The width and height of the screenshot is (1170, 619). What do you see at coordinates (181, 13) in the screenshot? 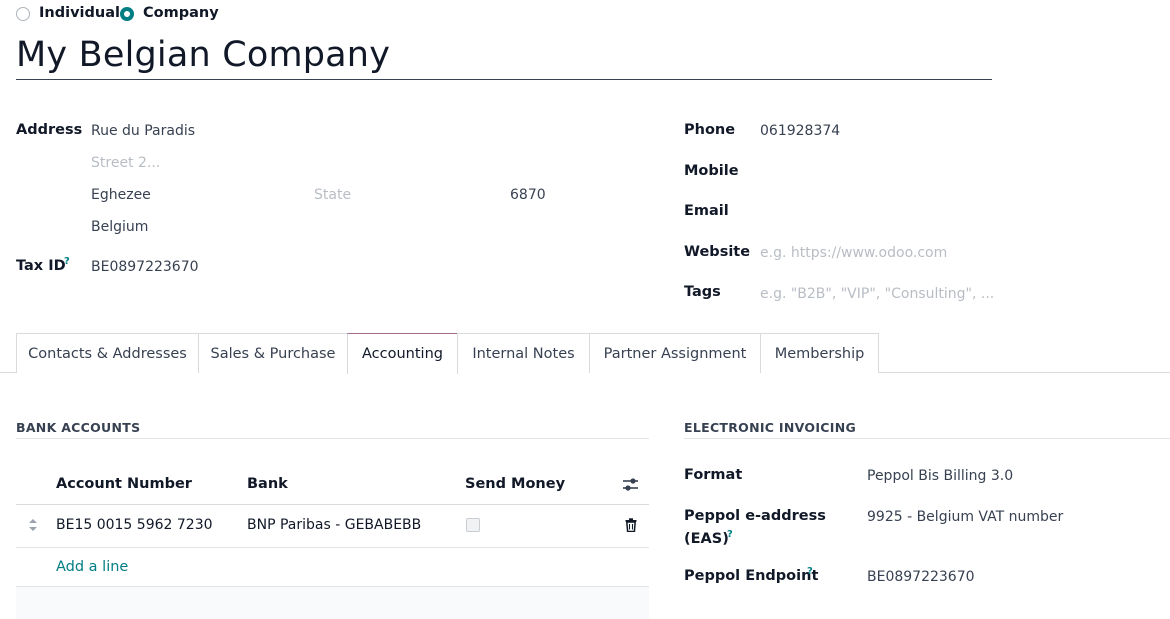
I see `company-label: Company` at bounding box center [181, 13].